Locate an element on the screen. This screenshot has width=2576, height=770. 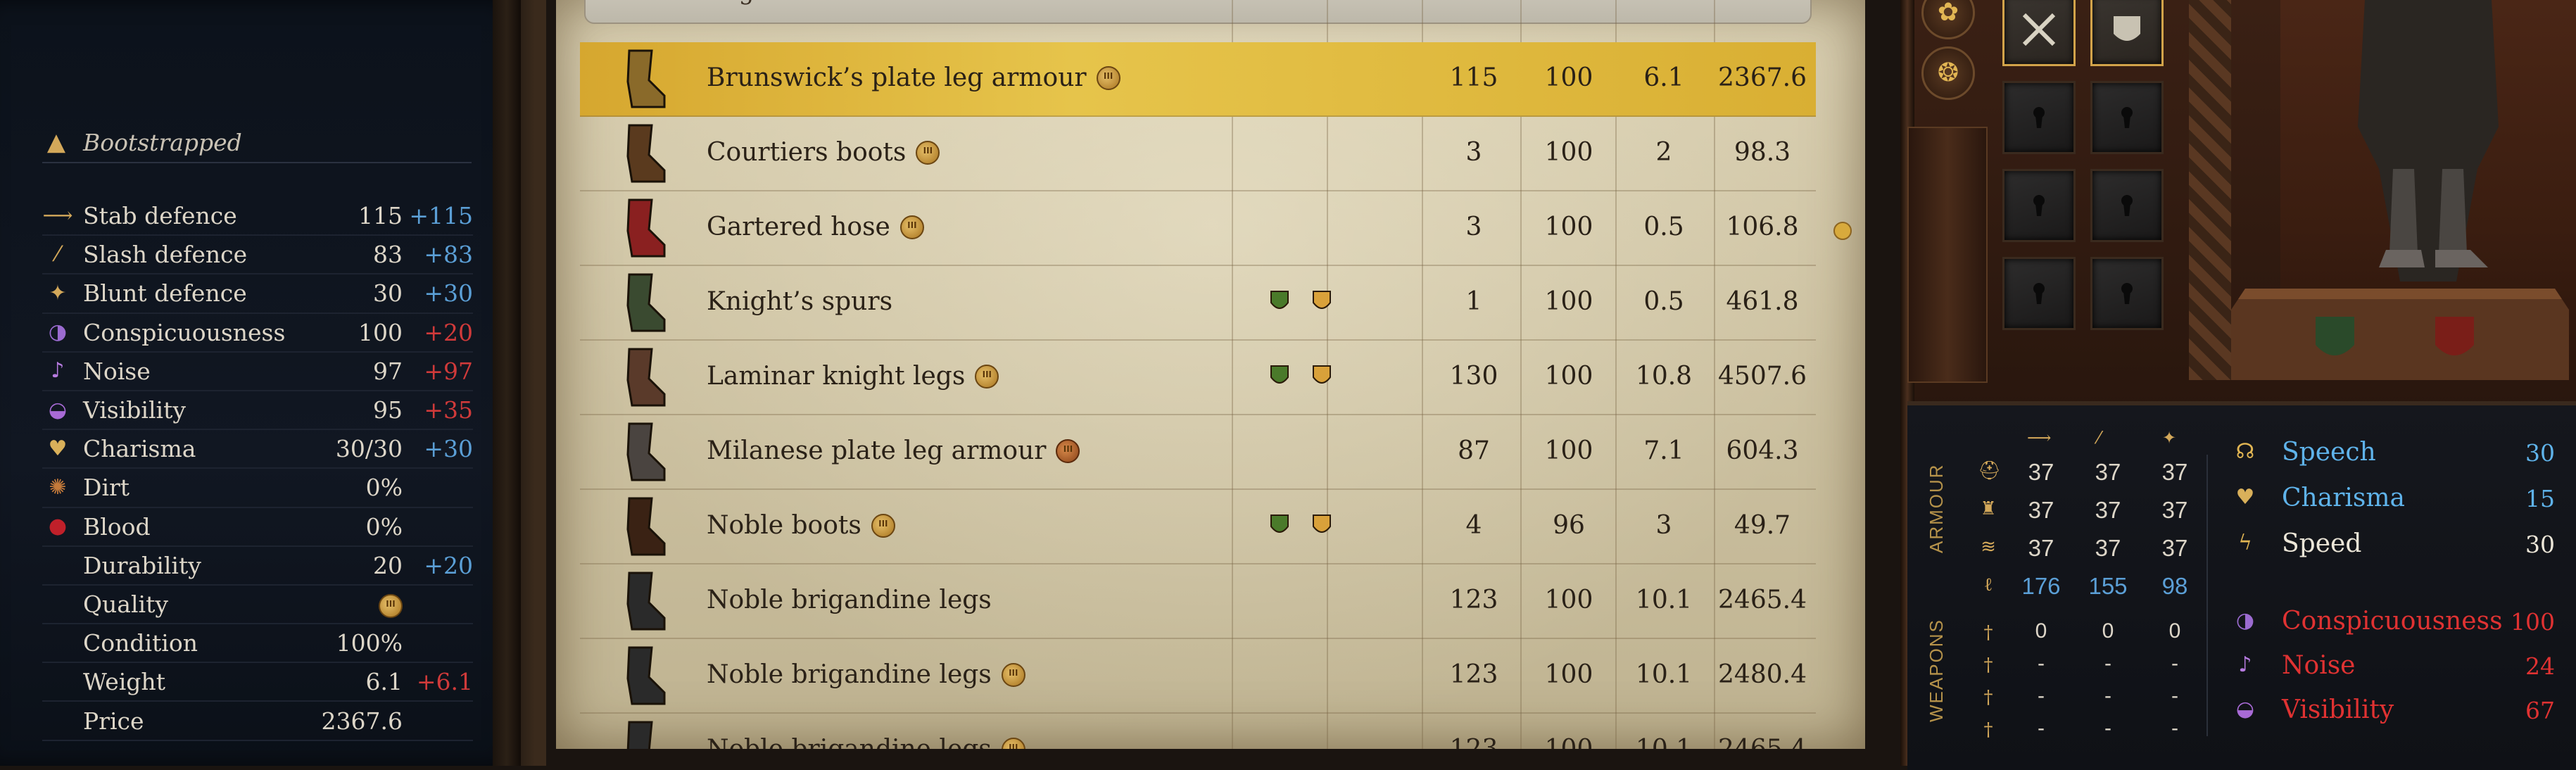
item-name: Laminar knight legs is located at coordinates (853, 376).